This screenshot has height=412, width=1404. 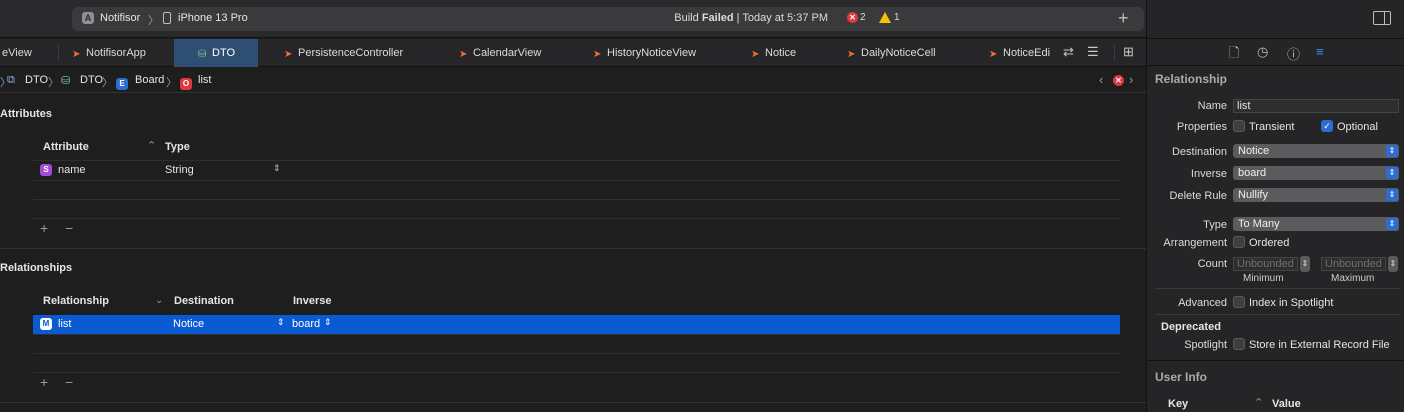 What do you see at coordinates (1293, 53) in the screenshot?
I see `help-inspector-icon: ⓘ` at bounding box center [1293, 53].